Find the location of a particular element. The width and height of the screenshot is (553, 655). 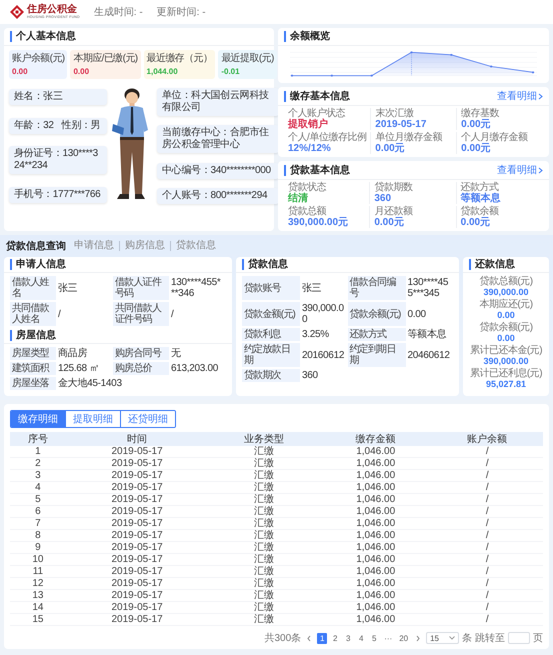

section-title: 申请人信息 is located at coordinates (38, 264).